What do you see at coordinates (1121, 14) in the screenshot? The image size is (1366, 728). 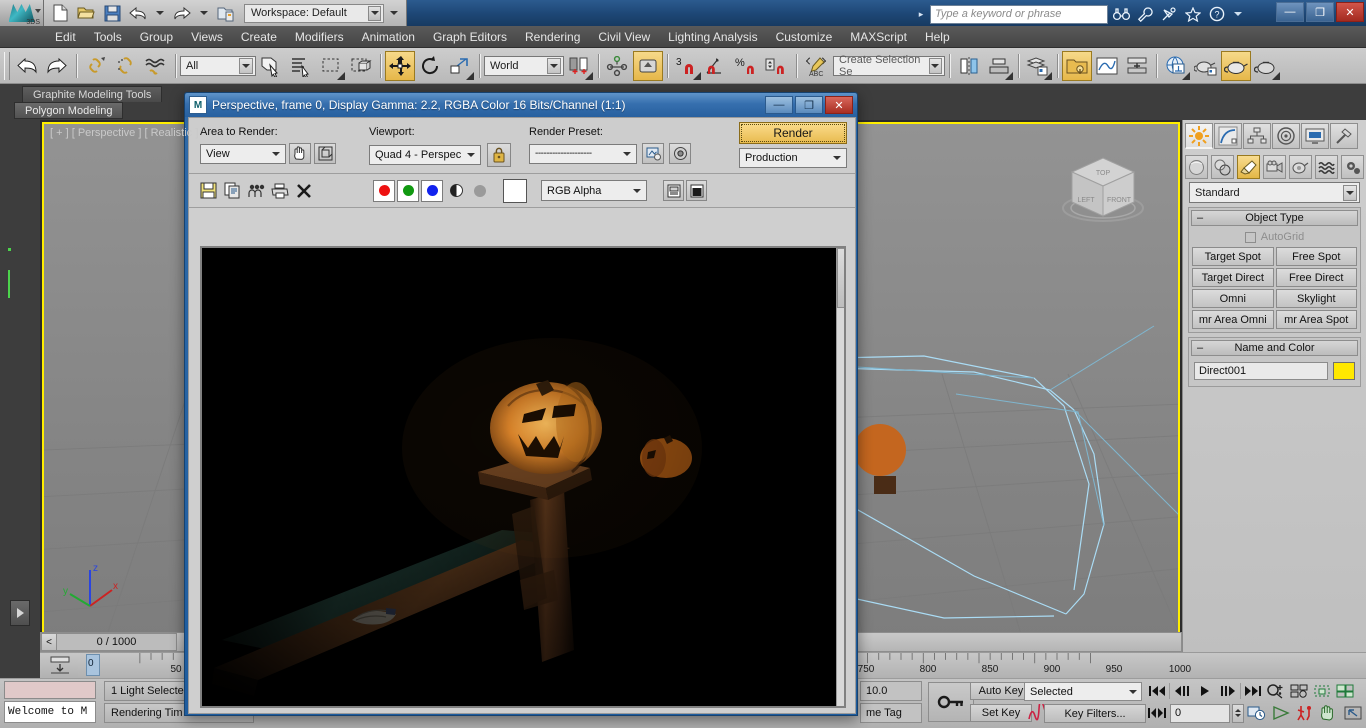 I see `search-binoculars-icon` at bounding box center [1121, 14].